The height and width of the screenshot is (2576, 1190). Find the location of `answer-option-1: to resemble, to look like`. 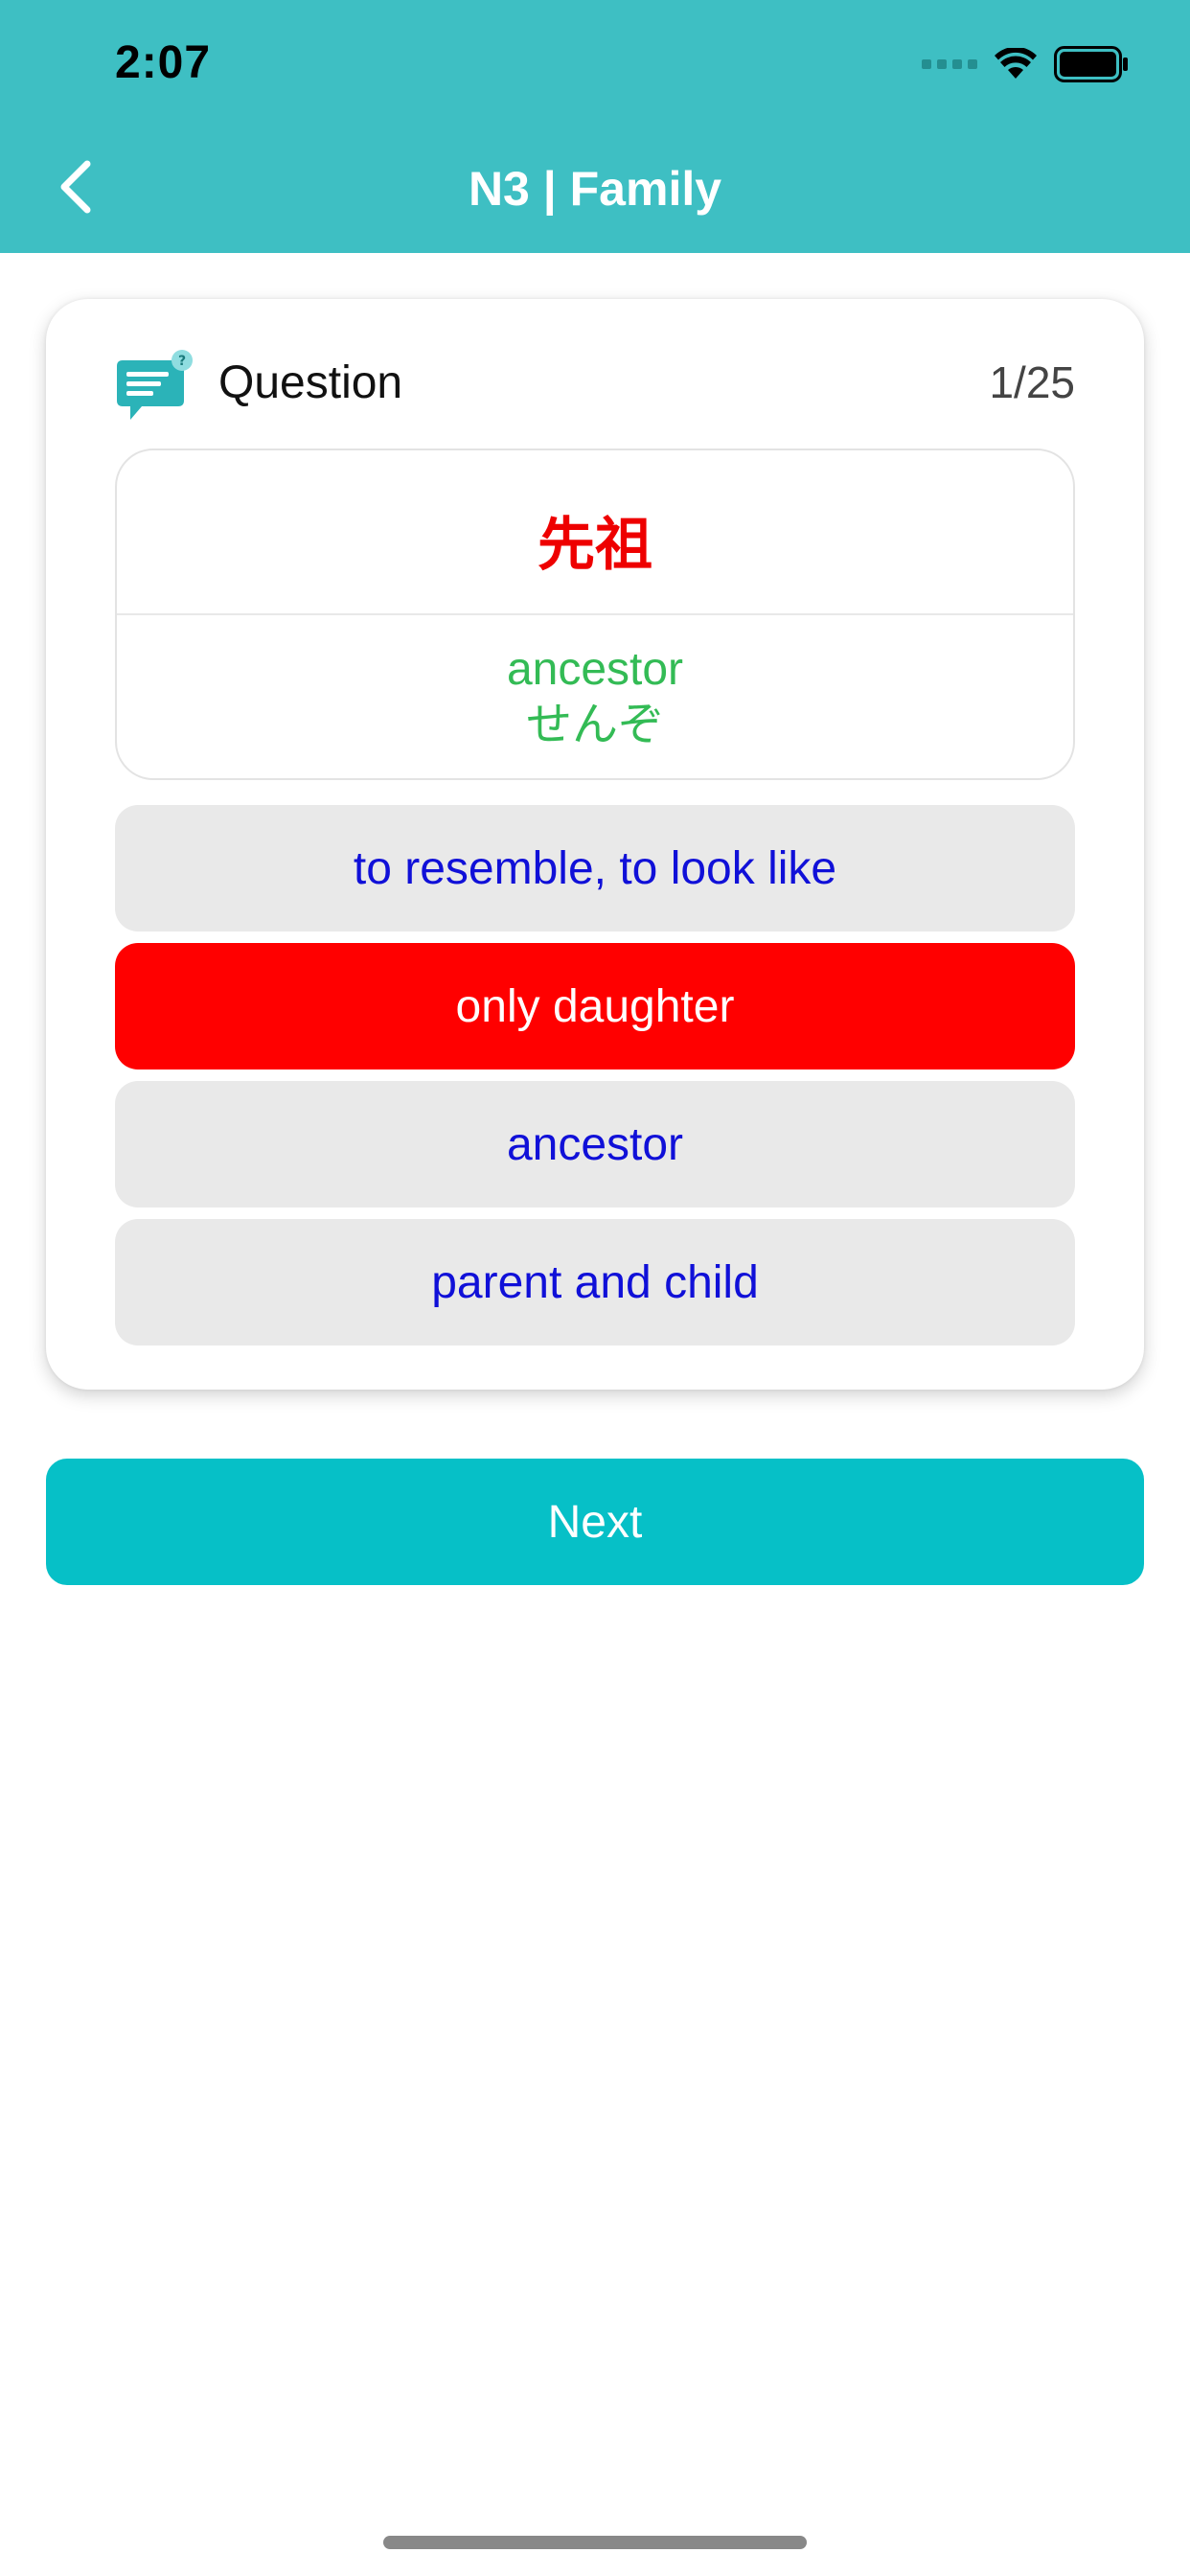

answer-option-1: to resemble, to look like is located at coordinates (595, 868).